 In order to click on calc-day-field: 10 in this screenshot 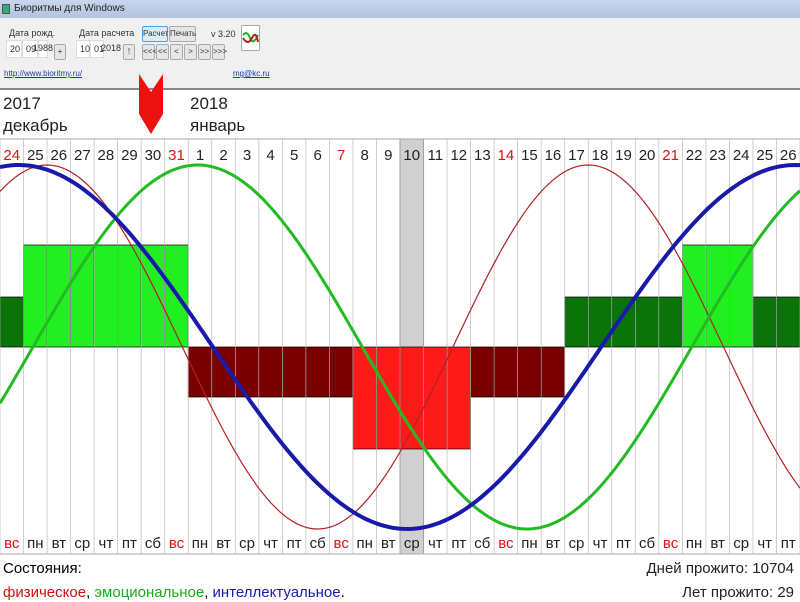, I will do `click(83, 49)`.